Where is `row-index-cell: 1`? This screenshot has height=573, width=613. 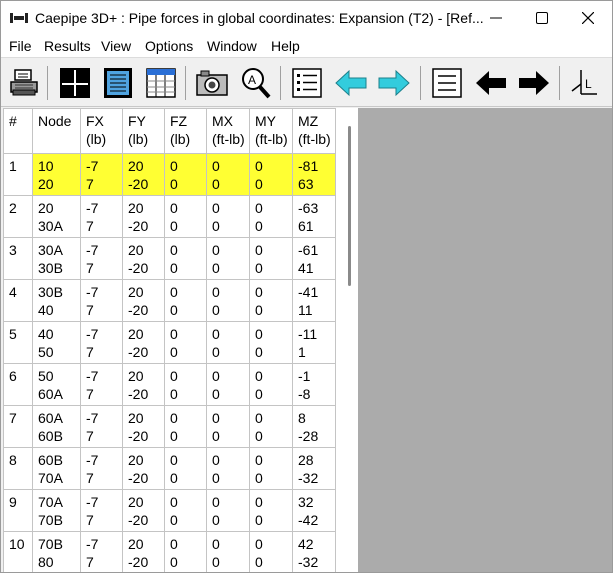 row-index-cell: 1 is located at coordinates (18, 174).